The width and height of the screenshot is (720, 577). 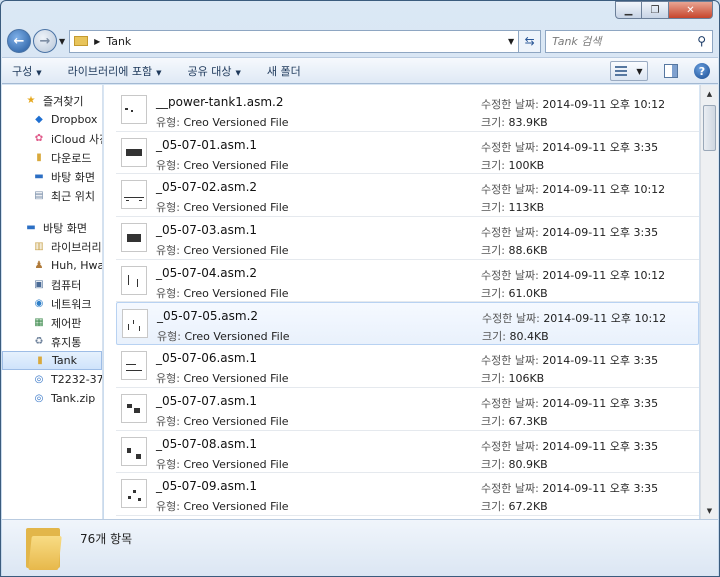 I want to click on nav-label: 즐겨찾기, so click(x=63, y=101).